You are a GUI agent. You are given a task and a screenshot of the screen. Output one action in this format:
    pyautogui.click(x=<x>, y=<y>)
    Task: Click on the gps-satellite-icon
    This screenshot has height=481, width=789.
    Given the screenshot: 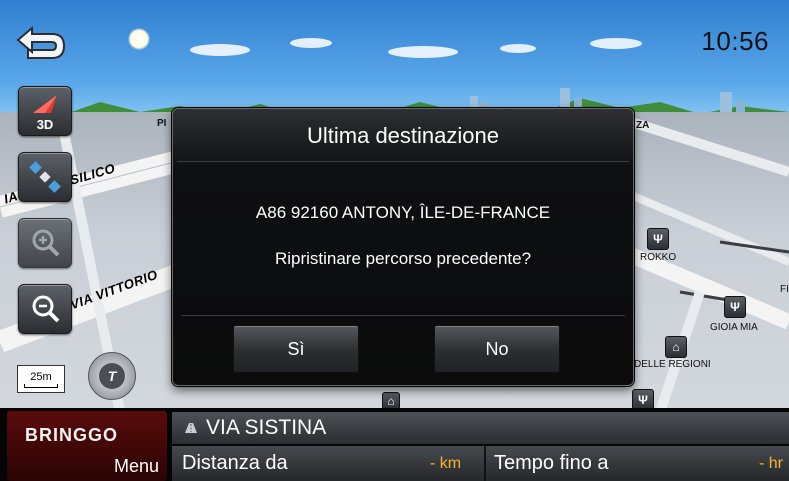 What is the action you would take?
    pyautogui.click(x=45, y=177)
    